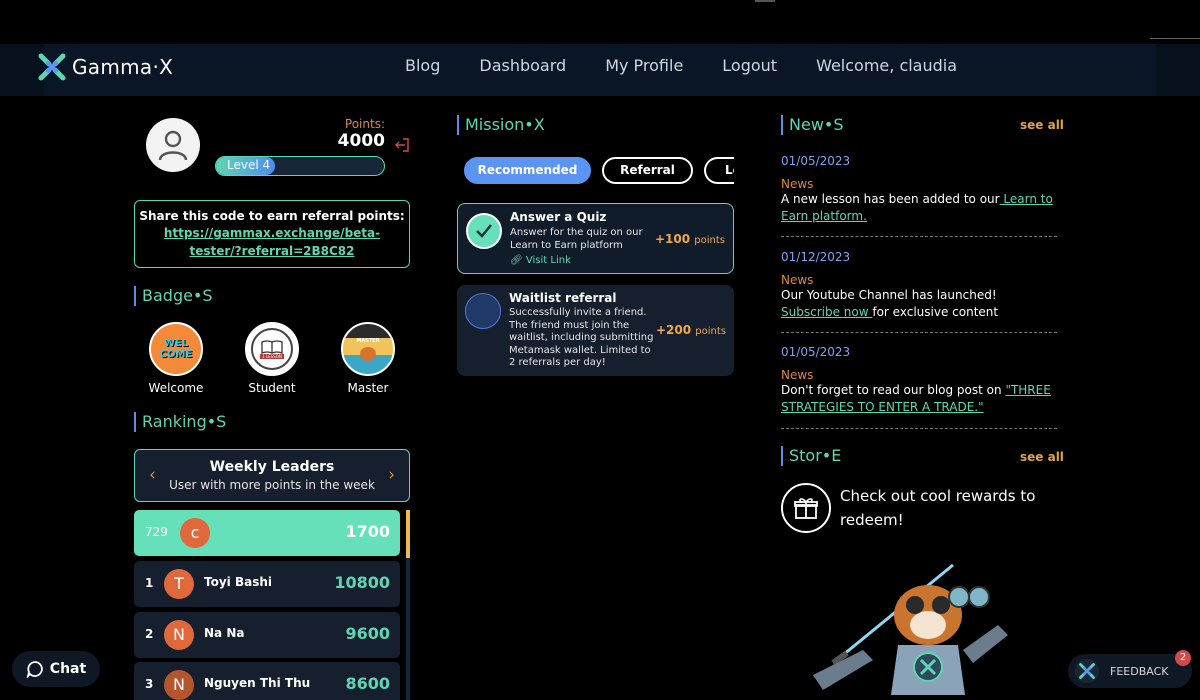 The width and height of the screenshot is (1200, 700). I want to click on leaders-prev-button: ‹, so click(152, 475).